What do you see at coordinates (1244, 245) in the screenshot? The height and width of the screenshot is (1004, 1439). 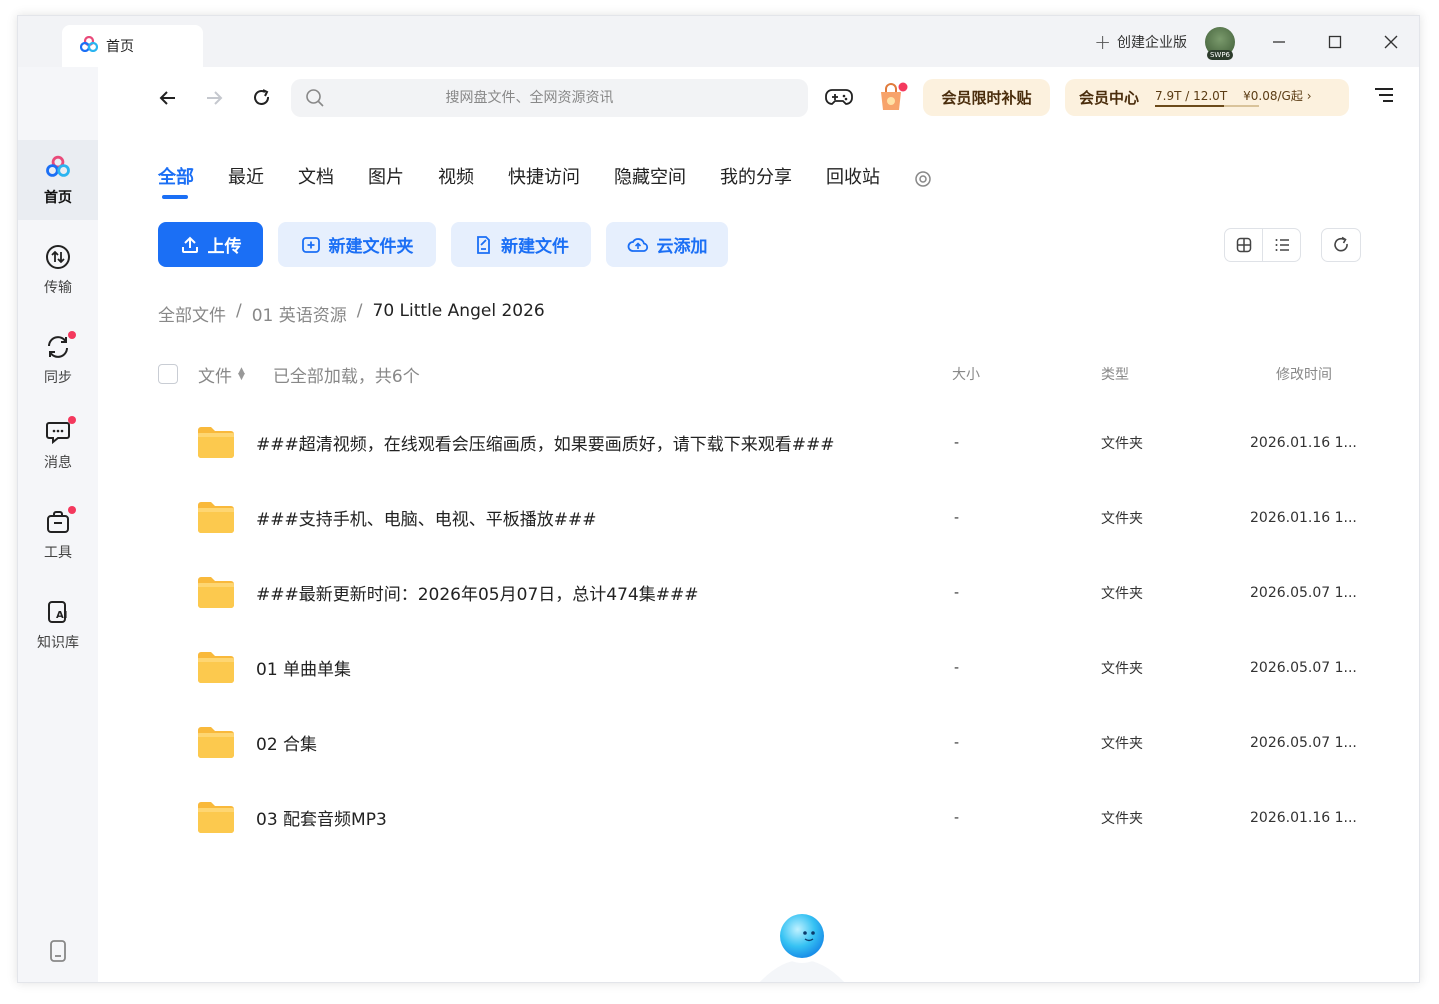 I see `grid-view-icon` at bounding box center [1244, 245].